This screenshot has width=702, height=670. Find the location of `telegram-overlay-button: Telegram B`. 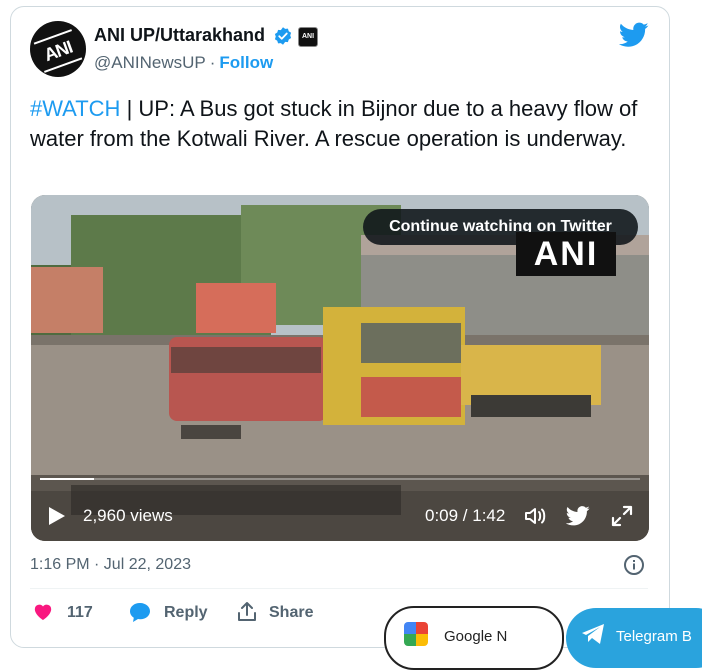

telegram-overlay-button: Telegram B is located at coordinates (634, 638).